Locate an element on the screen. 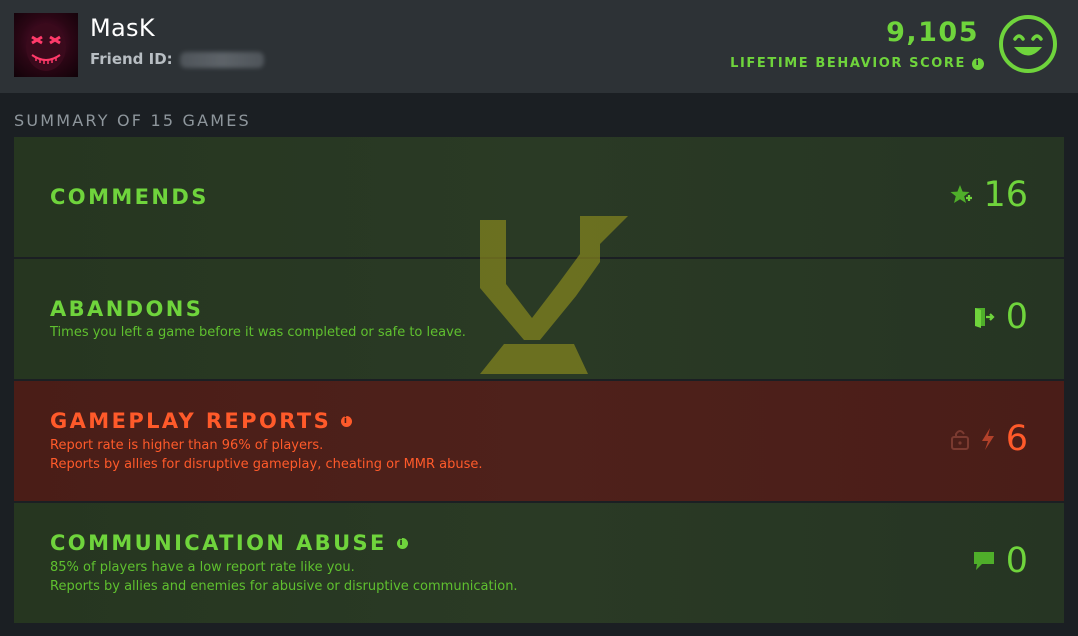 This screenshot has width=1078, height=636. avatar is located at coordinates (46, 45).